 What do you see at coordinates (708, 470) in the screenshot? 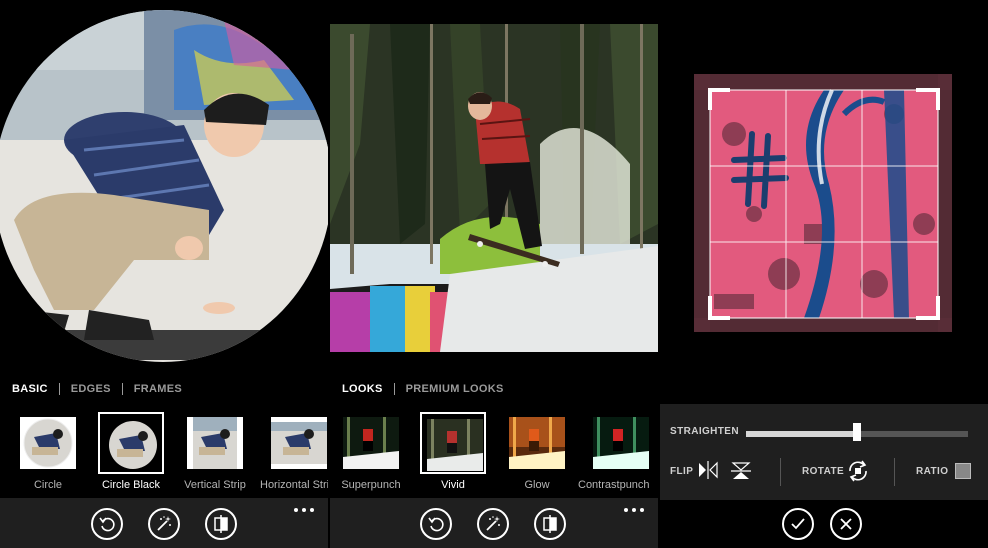
I see `flip-horizontal-icon` at bounding box center [708, 470].